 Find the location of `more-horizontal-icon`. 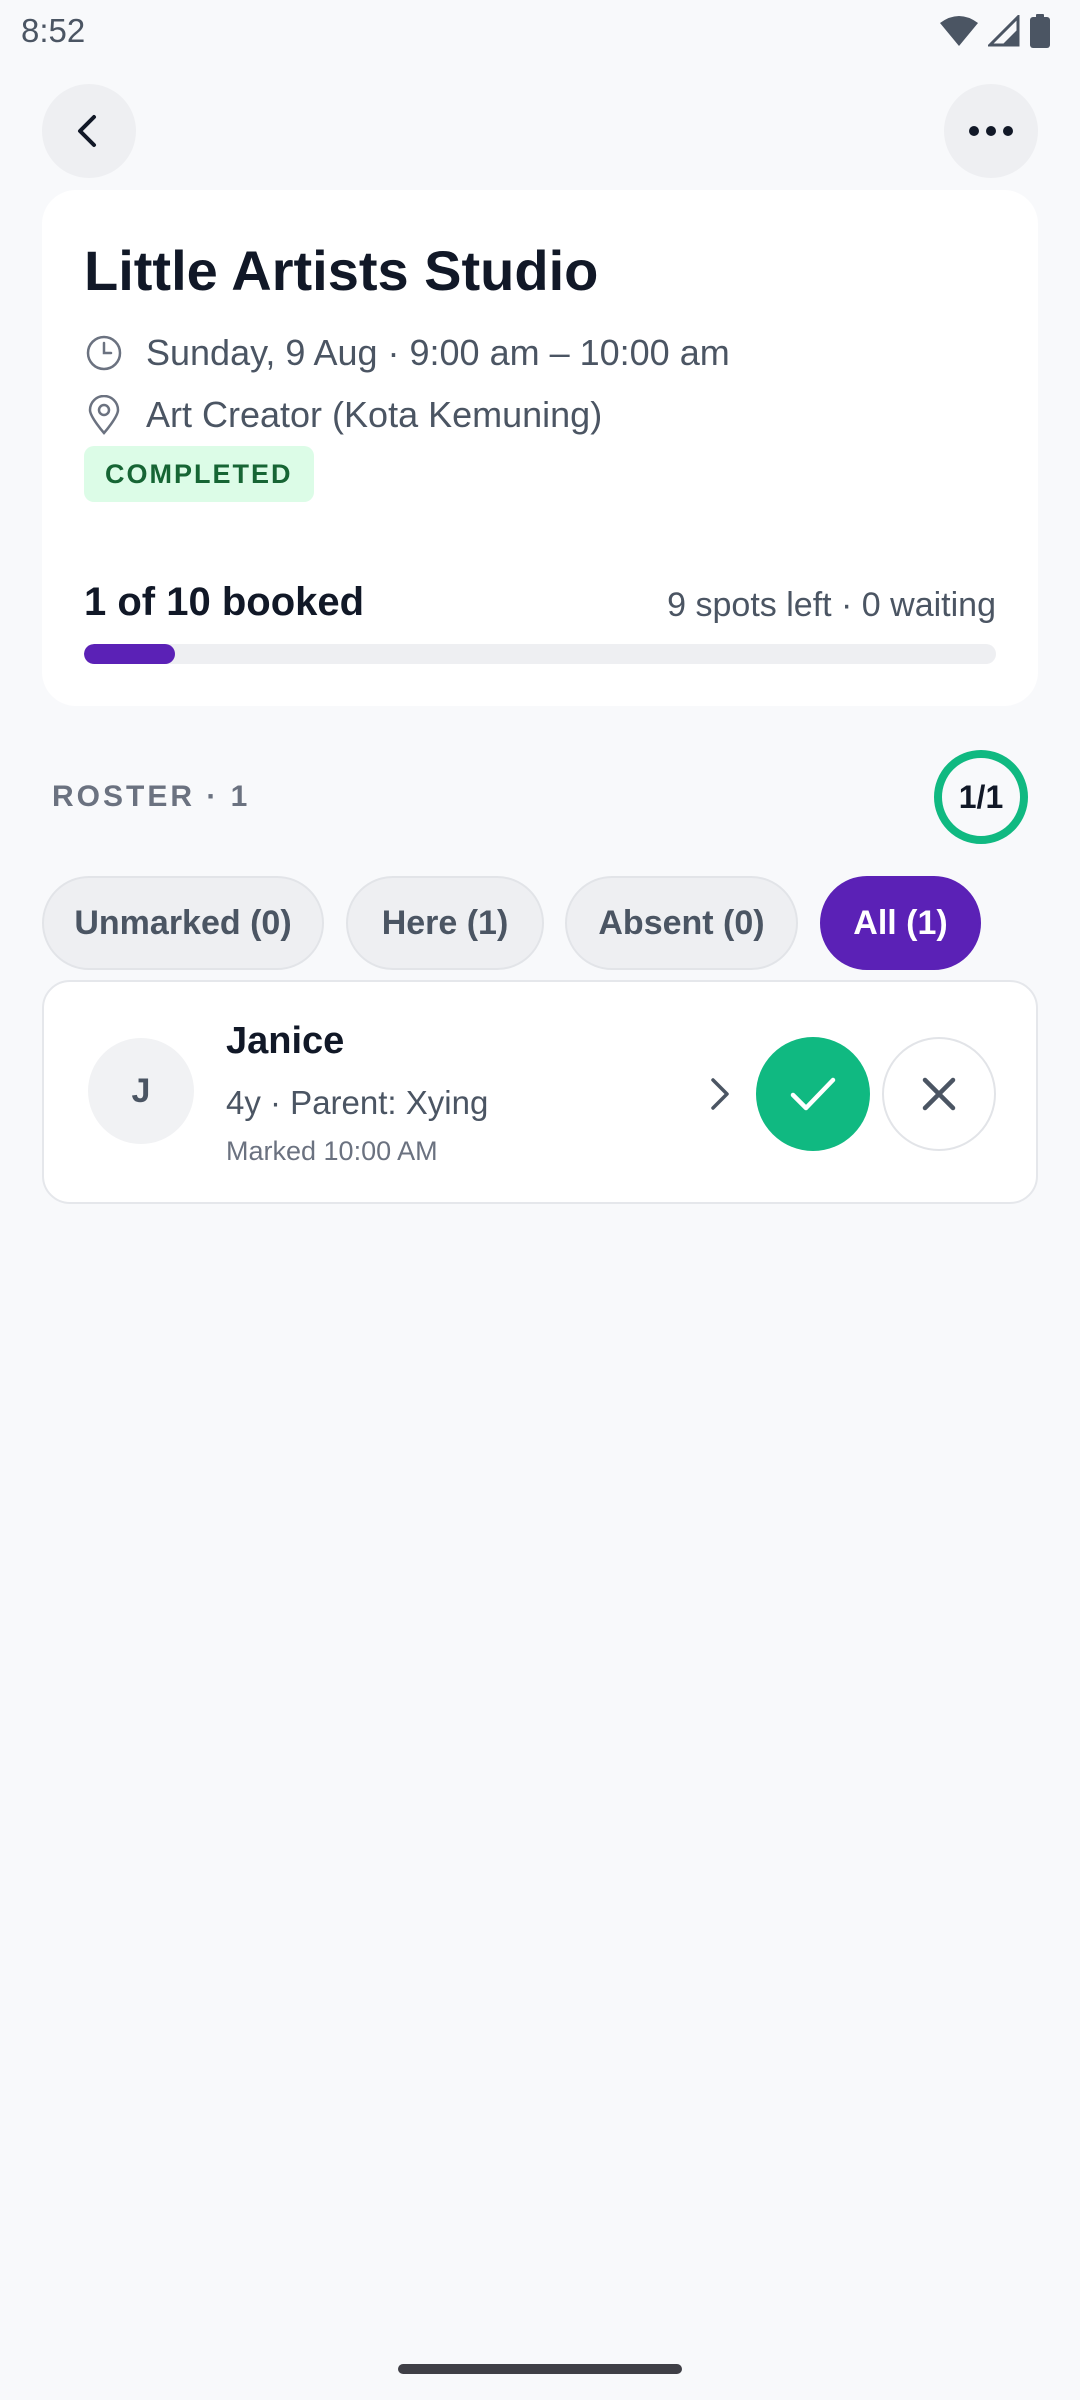

more-horizontal-icon is located at coordinates (991, 131).